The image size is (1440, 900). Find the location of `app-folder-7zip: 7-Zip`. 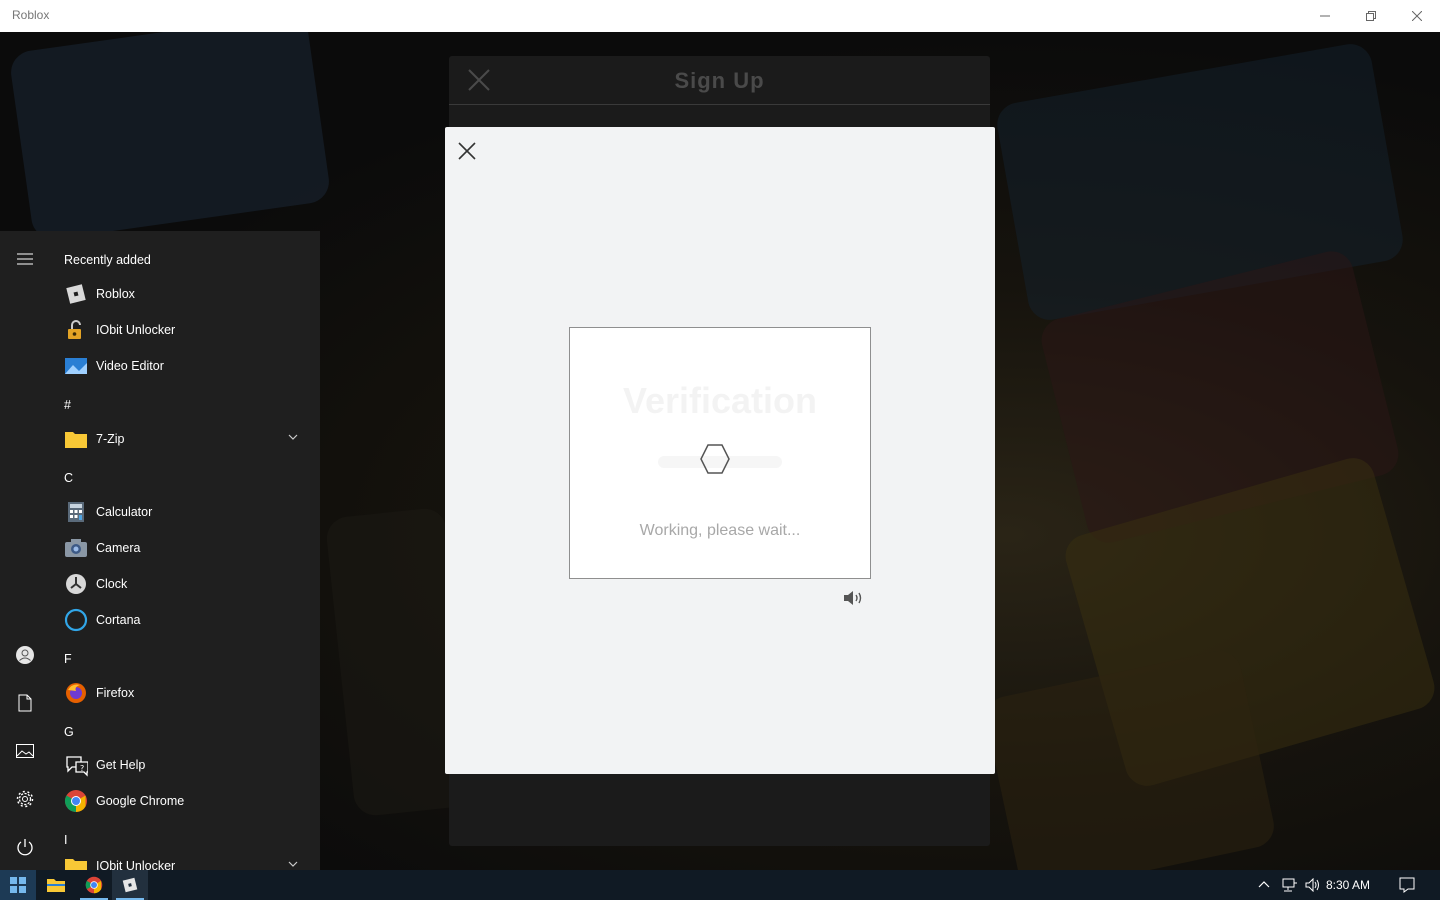

app-folder-7zip: 7-Zip is located at coordinates (187, 439).